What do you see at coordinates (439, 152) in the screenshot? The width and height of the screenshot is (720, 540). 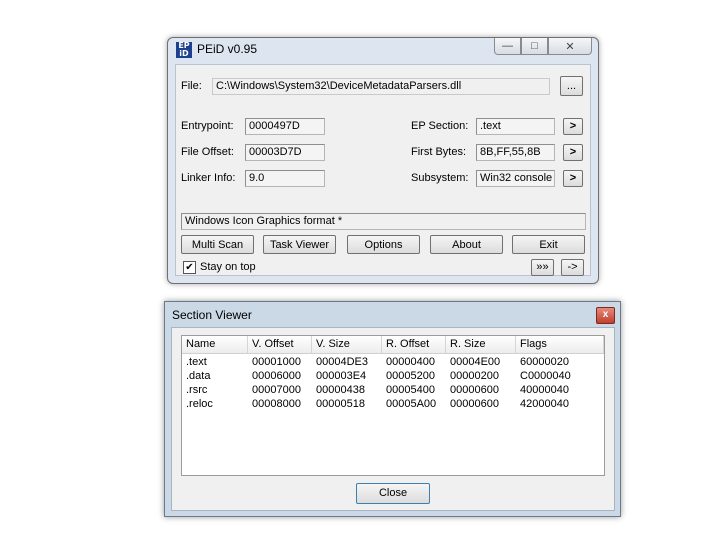 I see `first-bytes-label: First Bytes:` at bounding box center [439, 152].